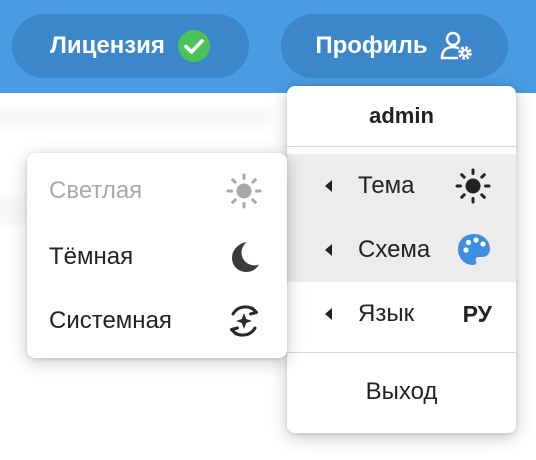 This screenshot has width=536, height=460. Describe the element at coordinates (96, 190) in the screenshot. I see `theme-option-light-label: Светлая` at that location.